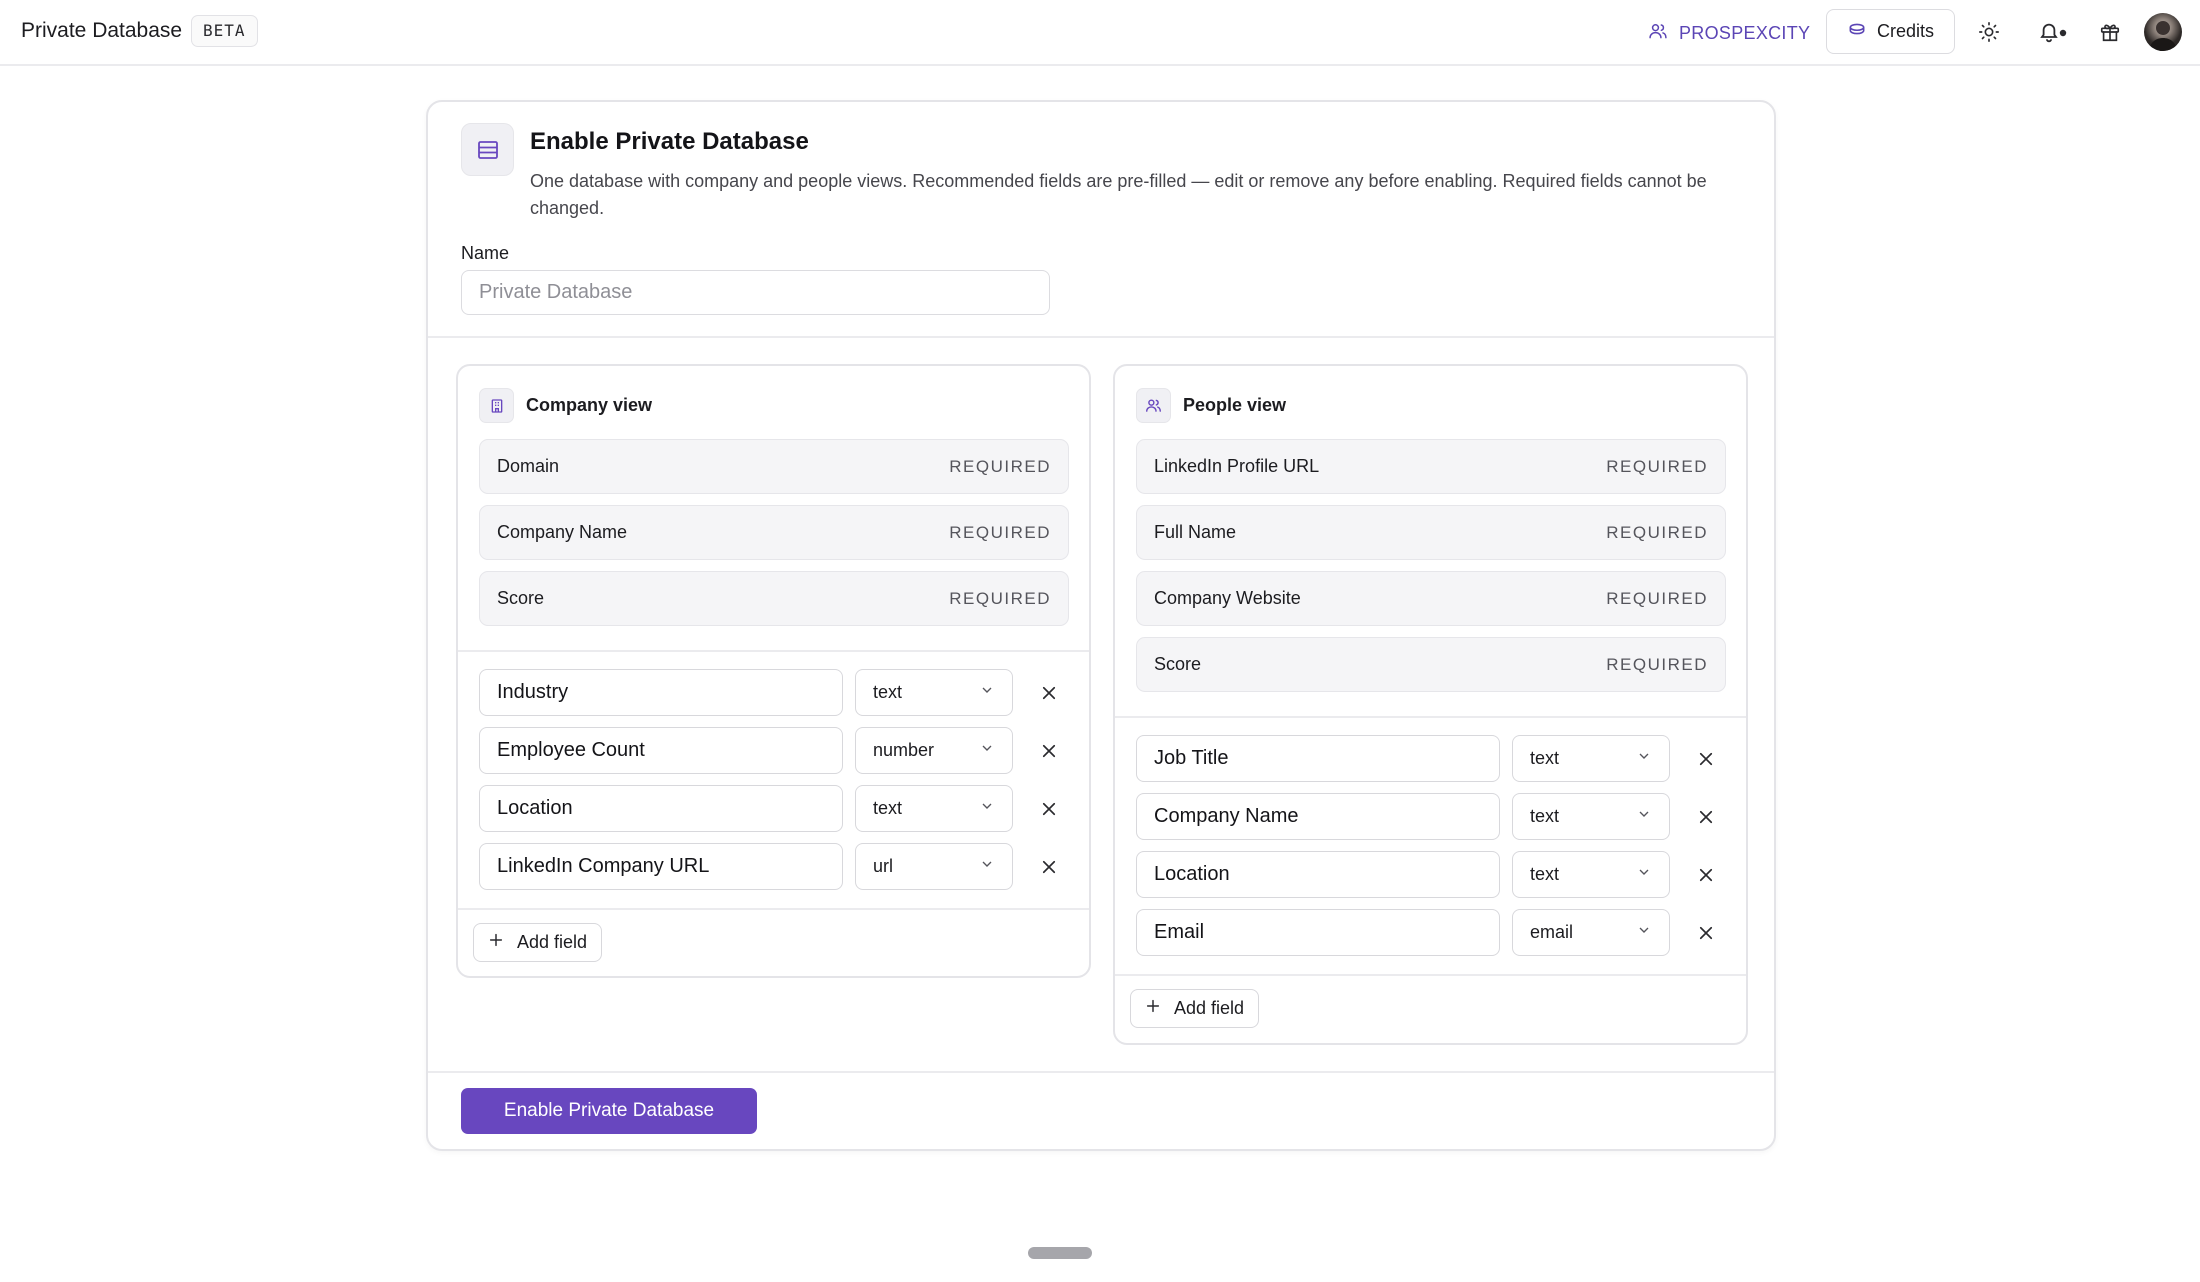 The image size is (2200, 1282). What do you see at coordinates (1237, 466) in the screenshot?
I see `required-field-name: LinkedIn Profile URL` at bounding box center [1237, 466].